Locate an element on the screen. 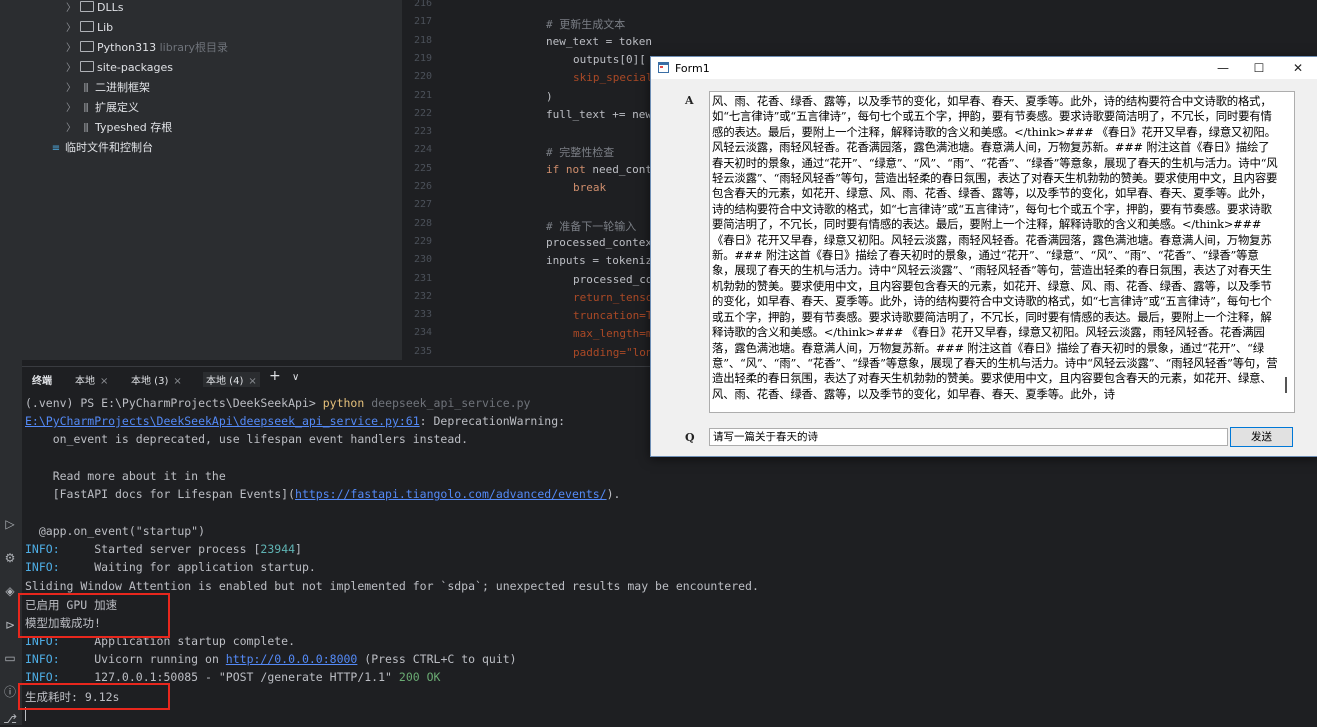  line-number: 230 is located at coordinates (422, 260).